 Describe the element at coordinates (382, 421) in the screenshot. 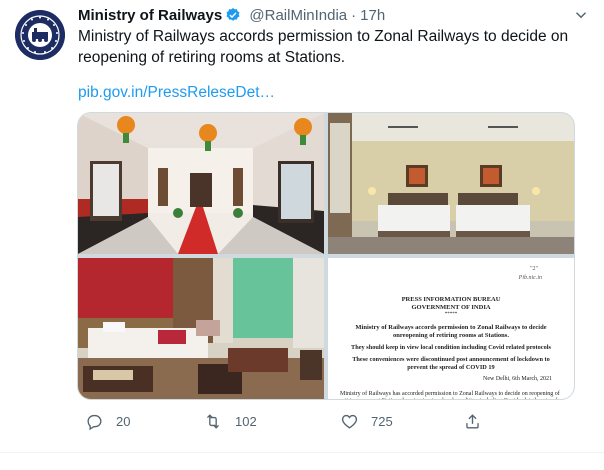

I see `like-count: 725` at that location.